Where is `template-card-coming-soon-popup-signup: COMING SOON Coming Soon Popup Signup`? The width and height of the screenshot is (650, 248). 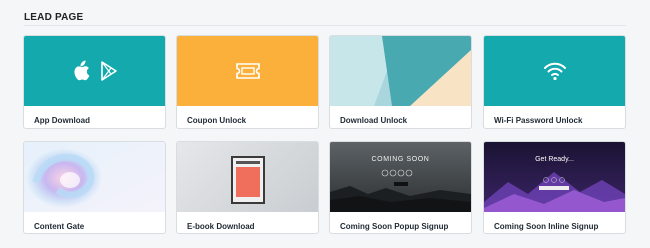
template-card-coming-soon-popup-signup: COMING SOON Coming Soon Popup Signup is located at coordinates (400, 187).